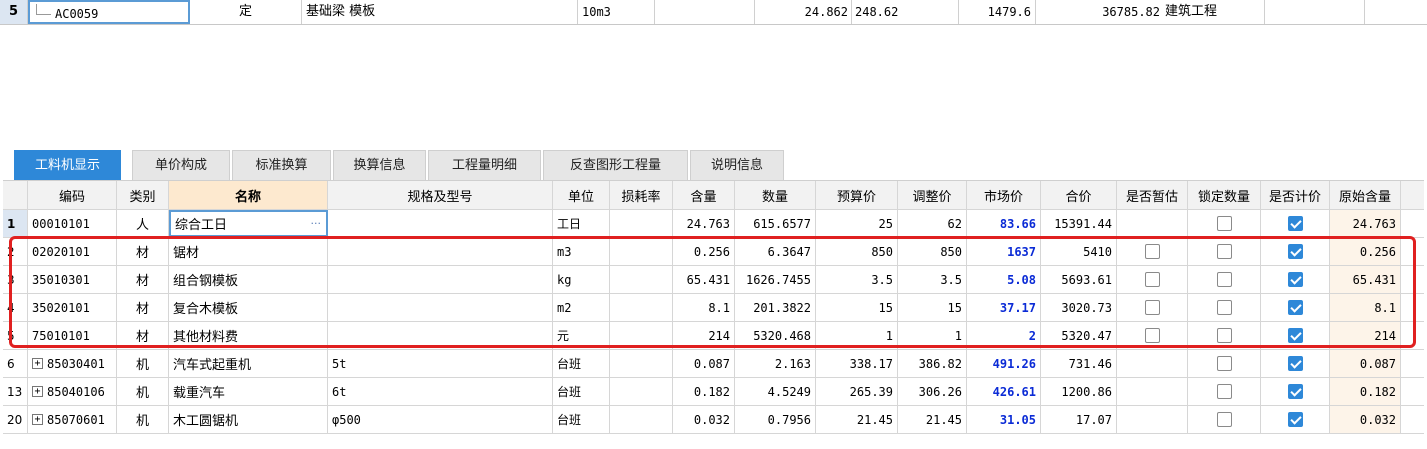 Image resolution: width=1427 pixels, height=449 pixels. Describe the element at coordinates (248, 223) in the screenshot. I see `name-cell: 综合工日 ···` at that location.